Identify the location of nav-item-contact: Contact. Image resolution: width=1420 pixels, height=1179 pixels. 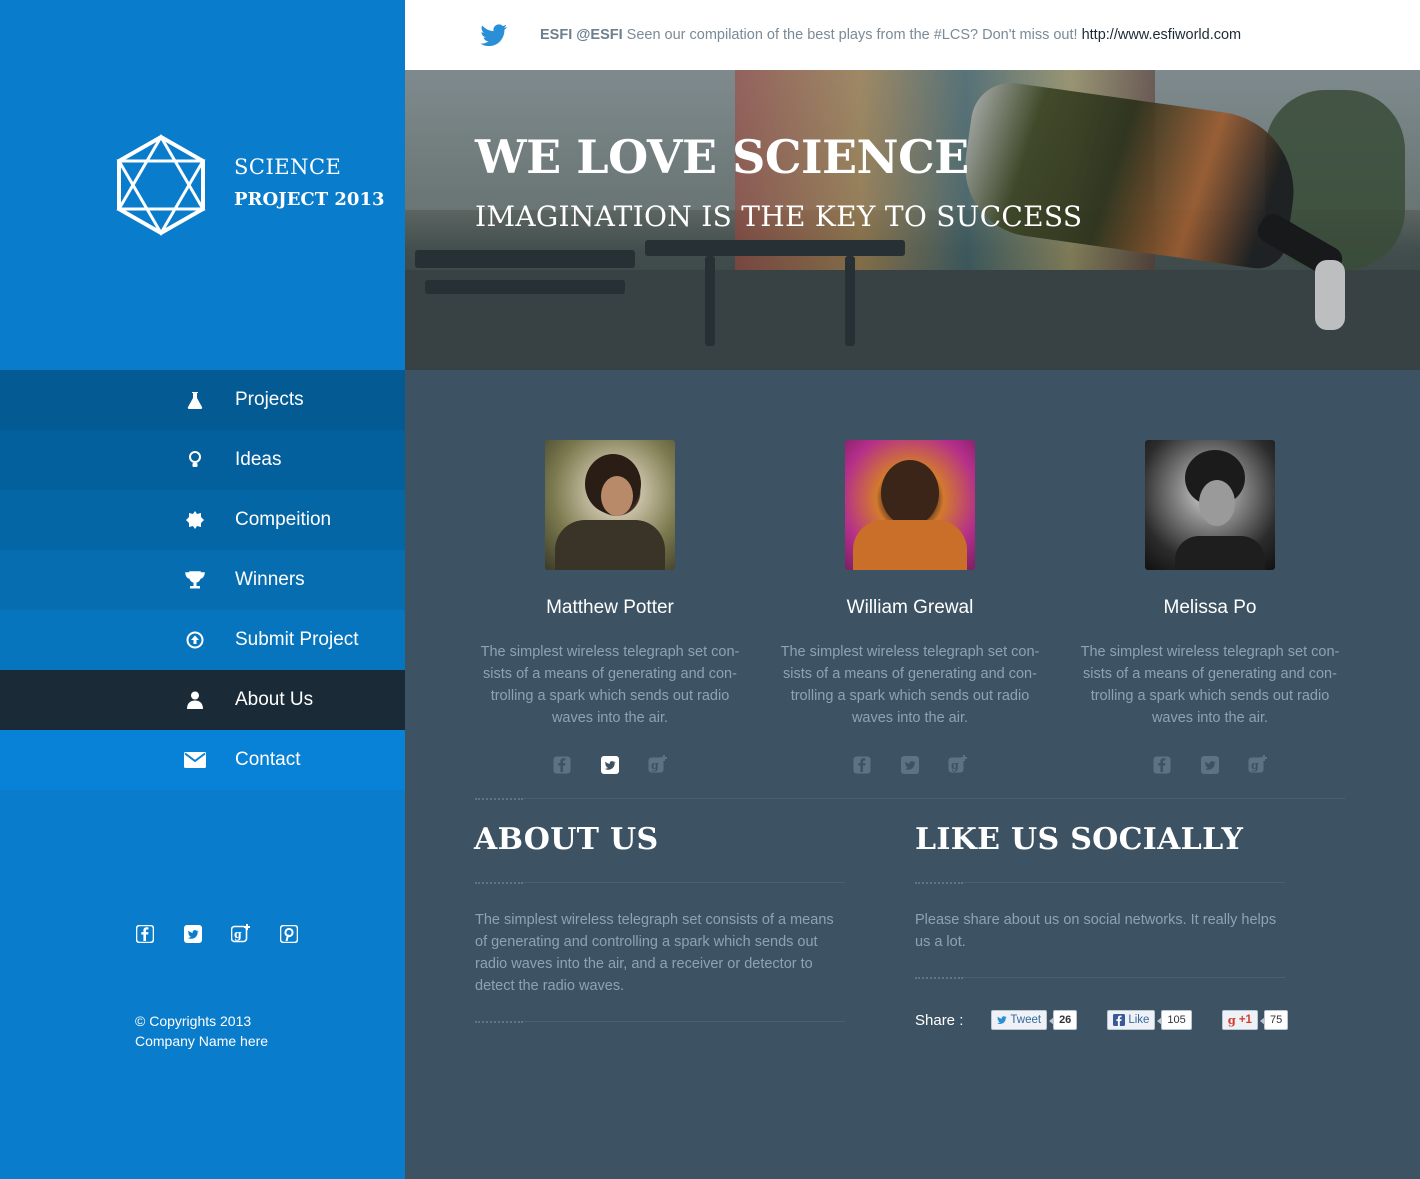
(202, 760).